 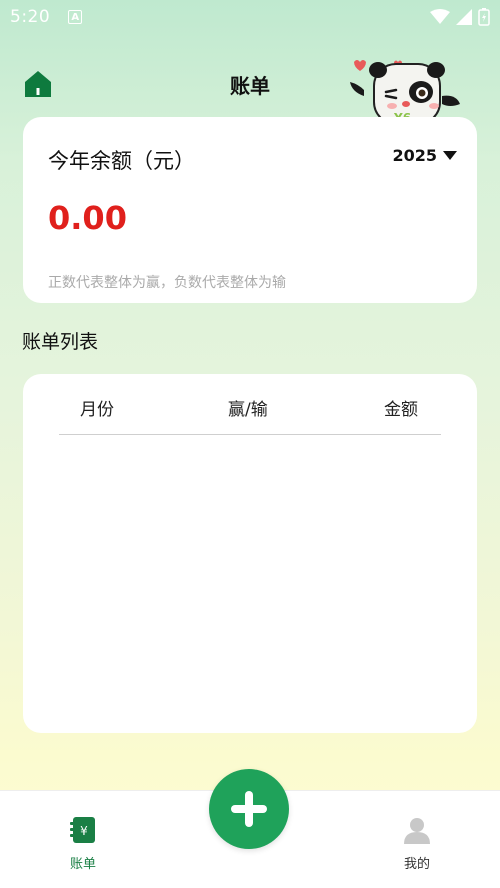 I want to click on nav-label-mine: 我的, so click(x=416, y=864).